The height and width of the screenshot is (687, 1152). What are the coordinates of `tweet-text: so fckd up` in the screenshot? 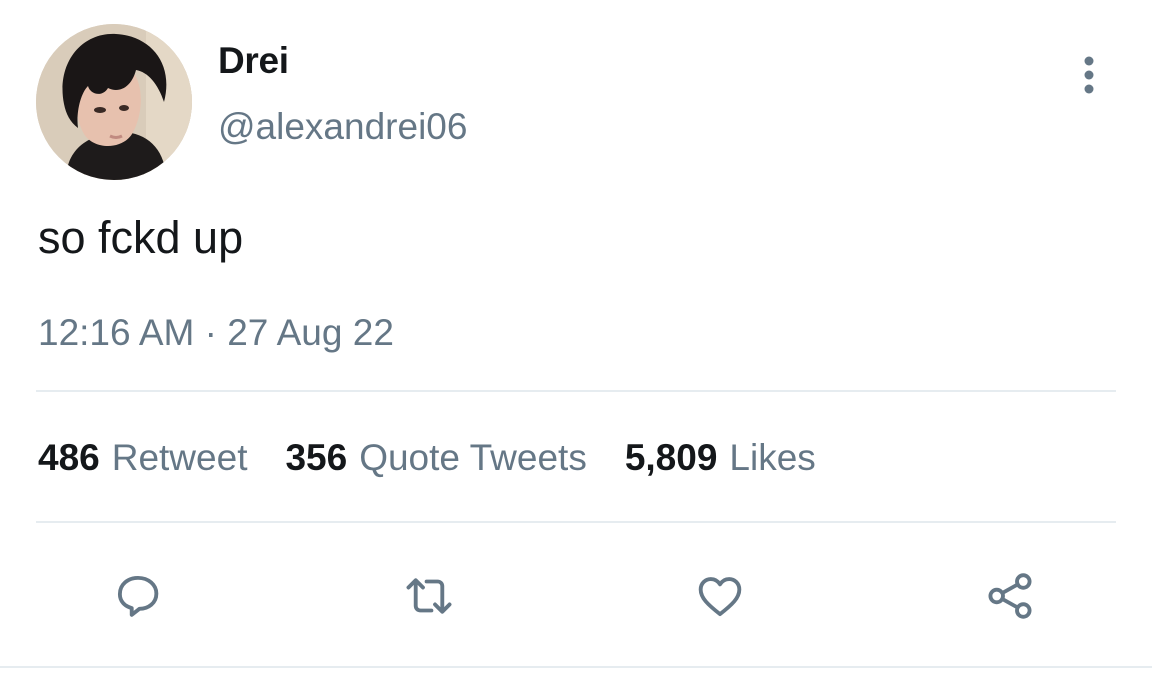 It's located at (141, 237).